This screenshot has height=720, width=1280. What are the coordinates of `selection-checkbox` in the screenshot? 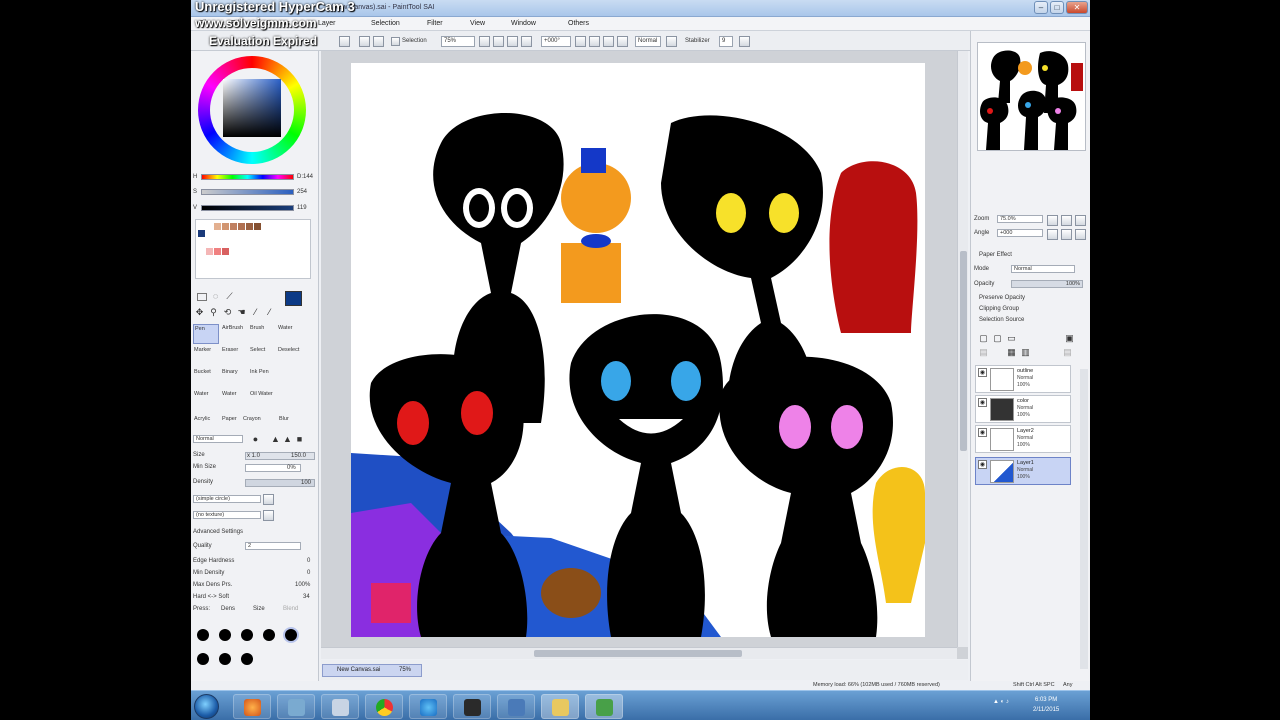 It's located at (395, 41).